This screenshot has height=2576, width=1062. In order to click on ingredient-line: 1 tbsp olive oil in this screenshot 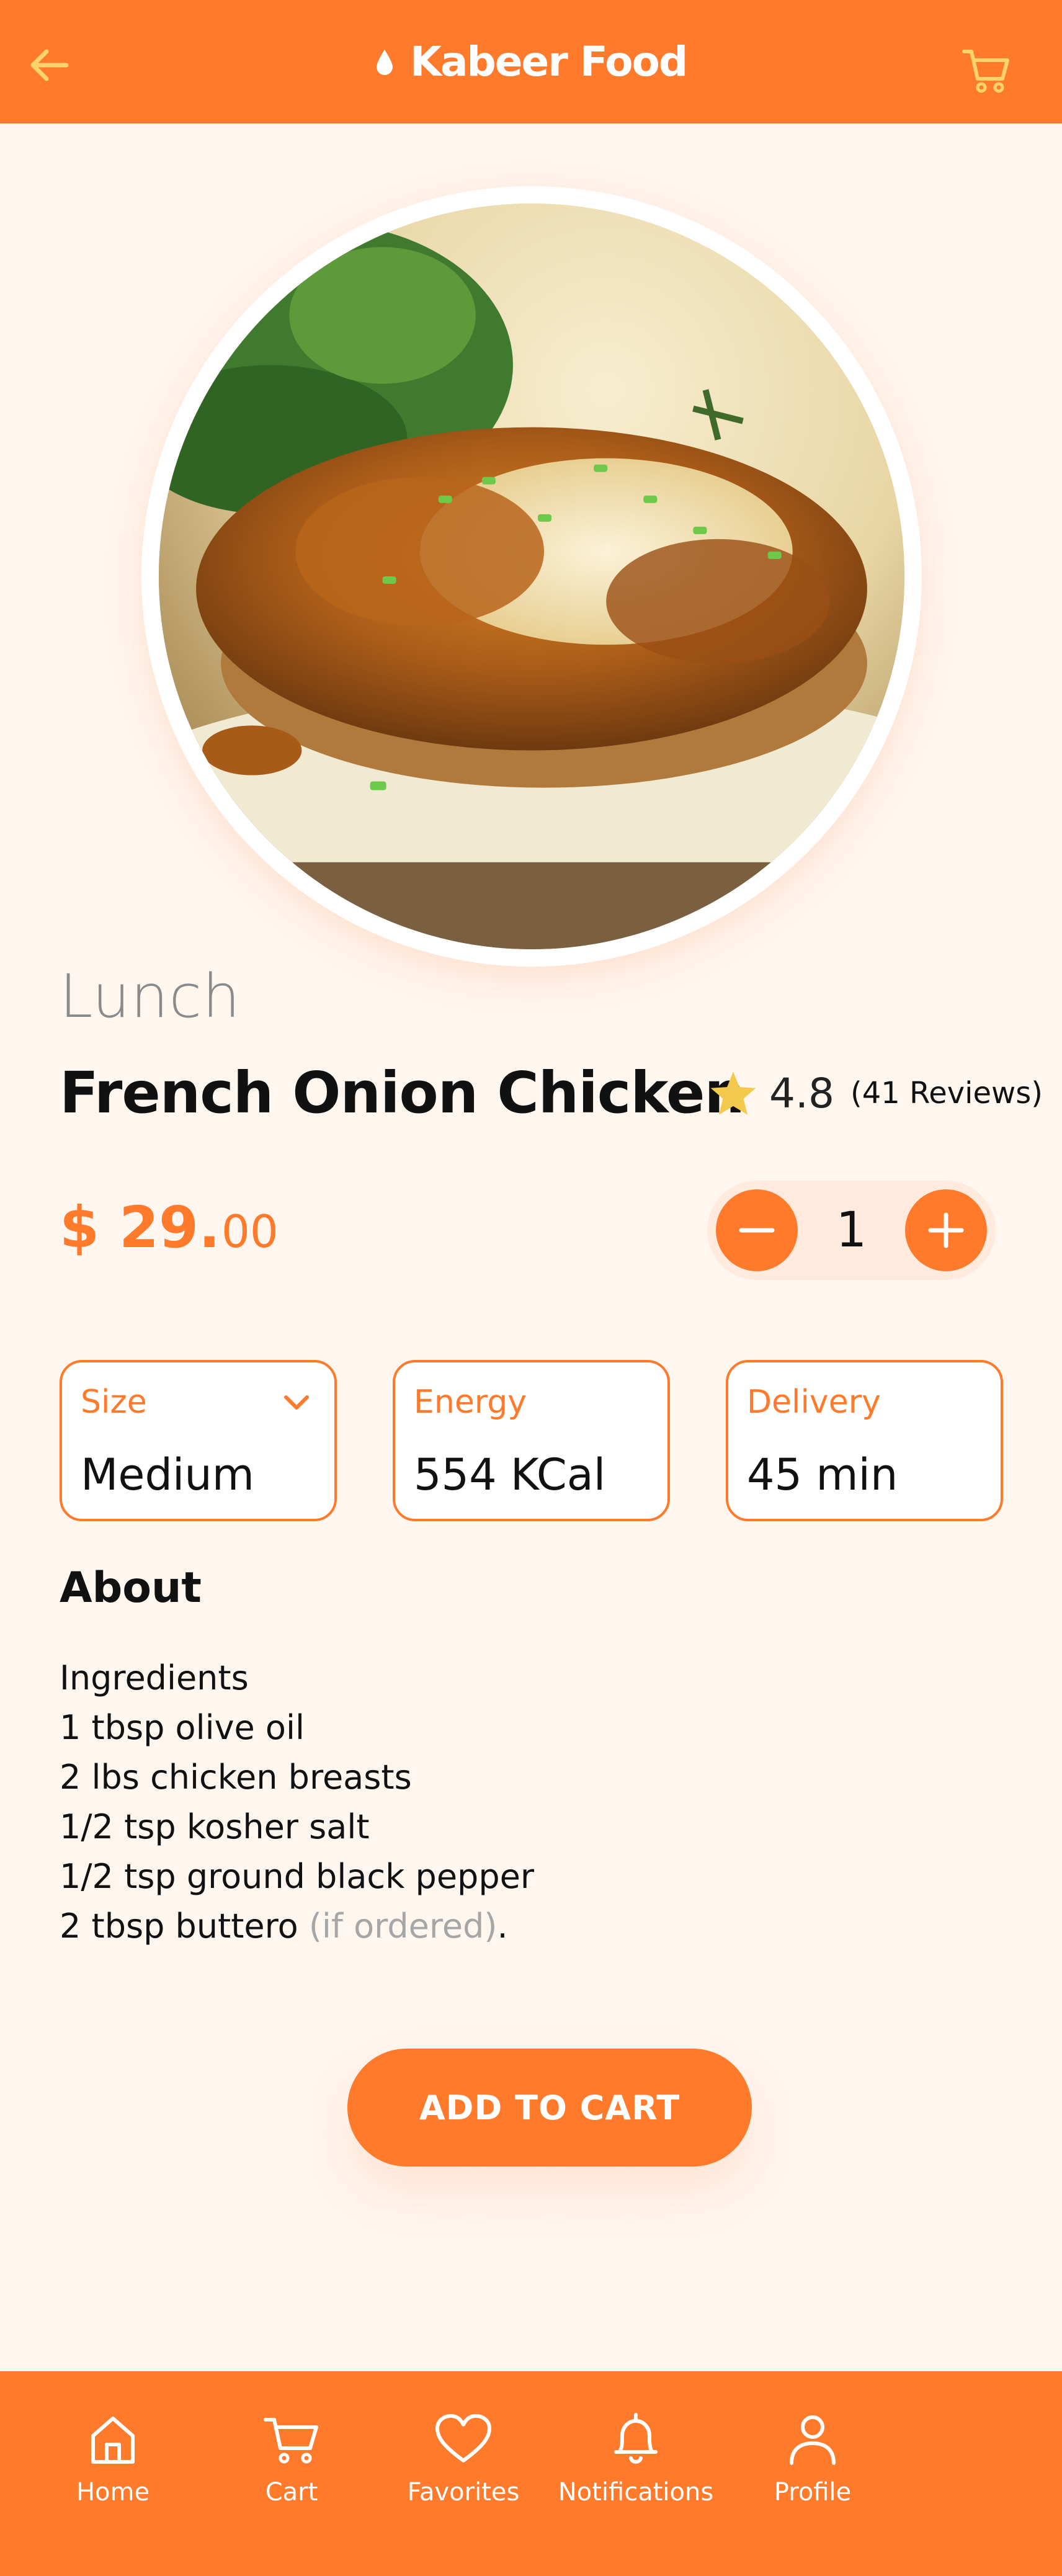, I will do `click(182, 1727)`.